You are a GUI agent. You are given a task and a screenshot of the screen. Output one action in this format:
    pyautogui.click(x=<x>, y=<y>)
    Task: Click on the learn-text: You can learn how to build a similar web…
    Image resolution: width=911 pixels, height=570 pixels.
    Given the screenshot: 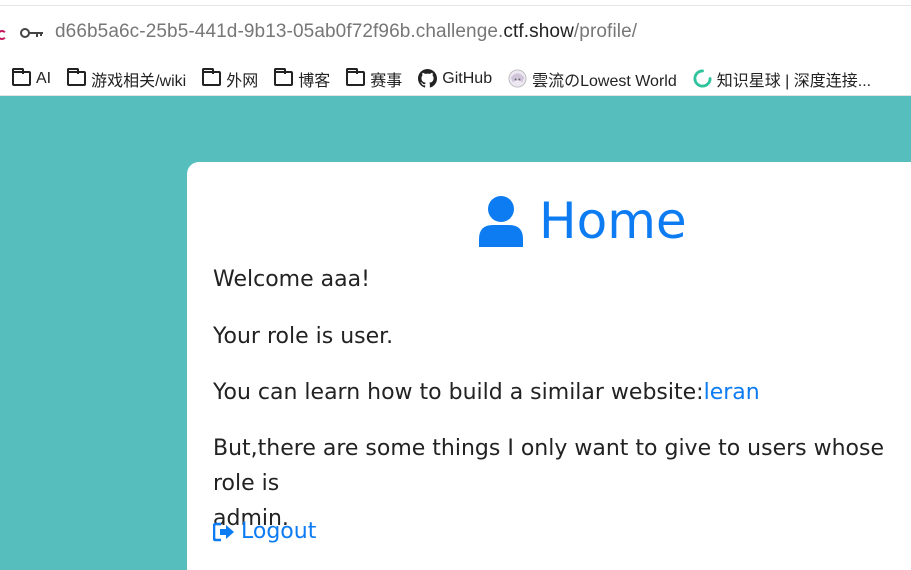 What is the action you would take?
    pyautogui.click(x=458, y=392)
    